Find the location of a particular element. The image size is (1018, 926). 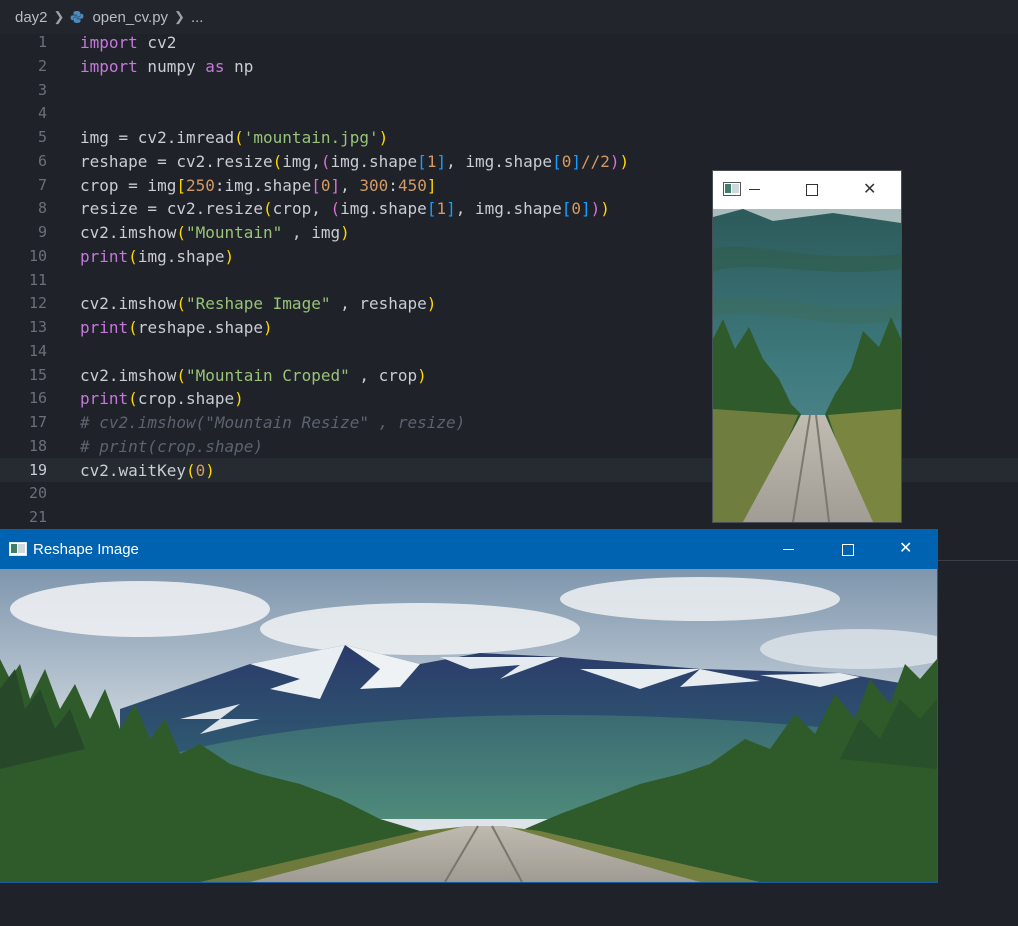

string-literal: "Mountain" is located at coordinates (234, 232).